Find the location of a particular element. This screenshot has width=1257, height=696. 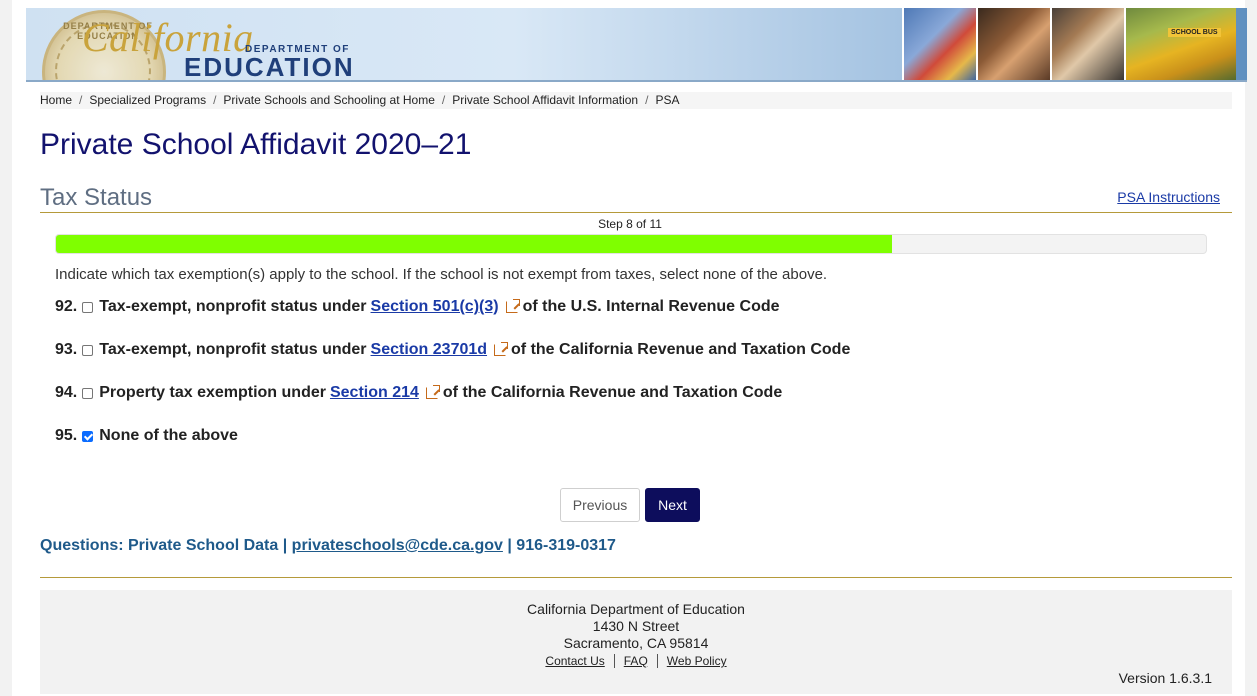

version-label: Version 1.6.3.1 is located at coordinates (1165, 678).